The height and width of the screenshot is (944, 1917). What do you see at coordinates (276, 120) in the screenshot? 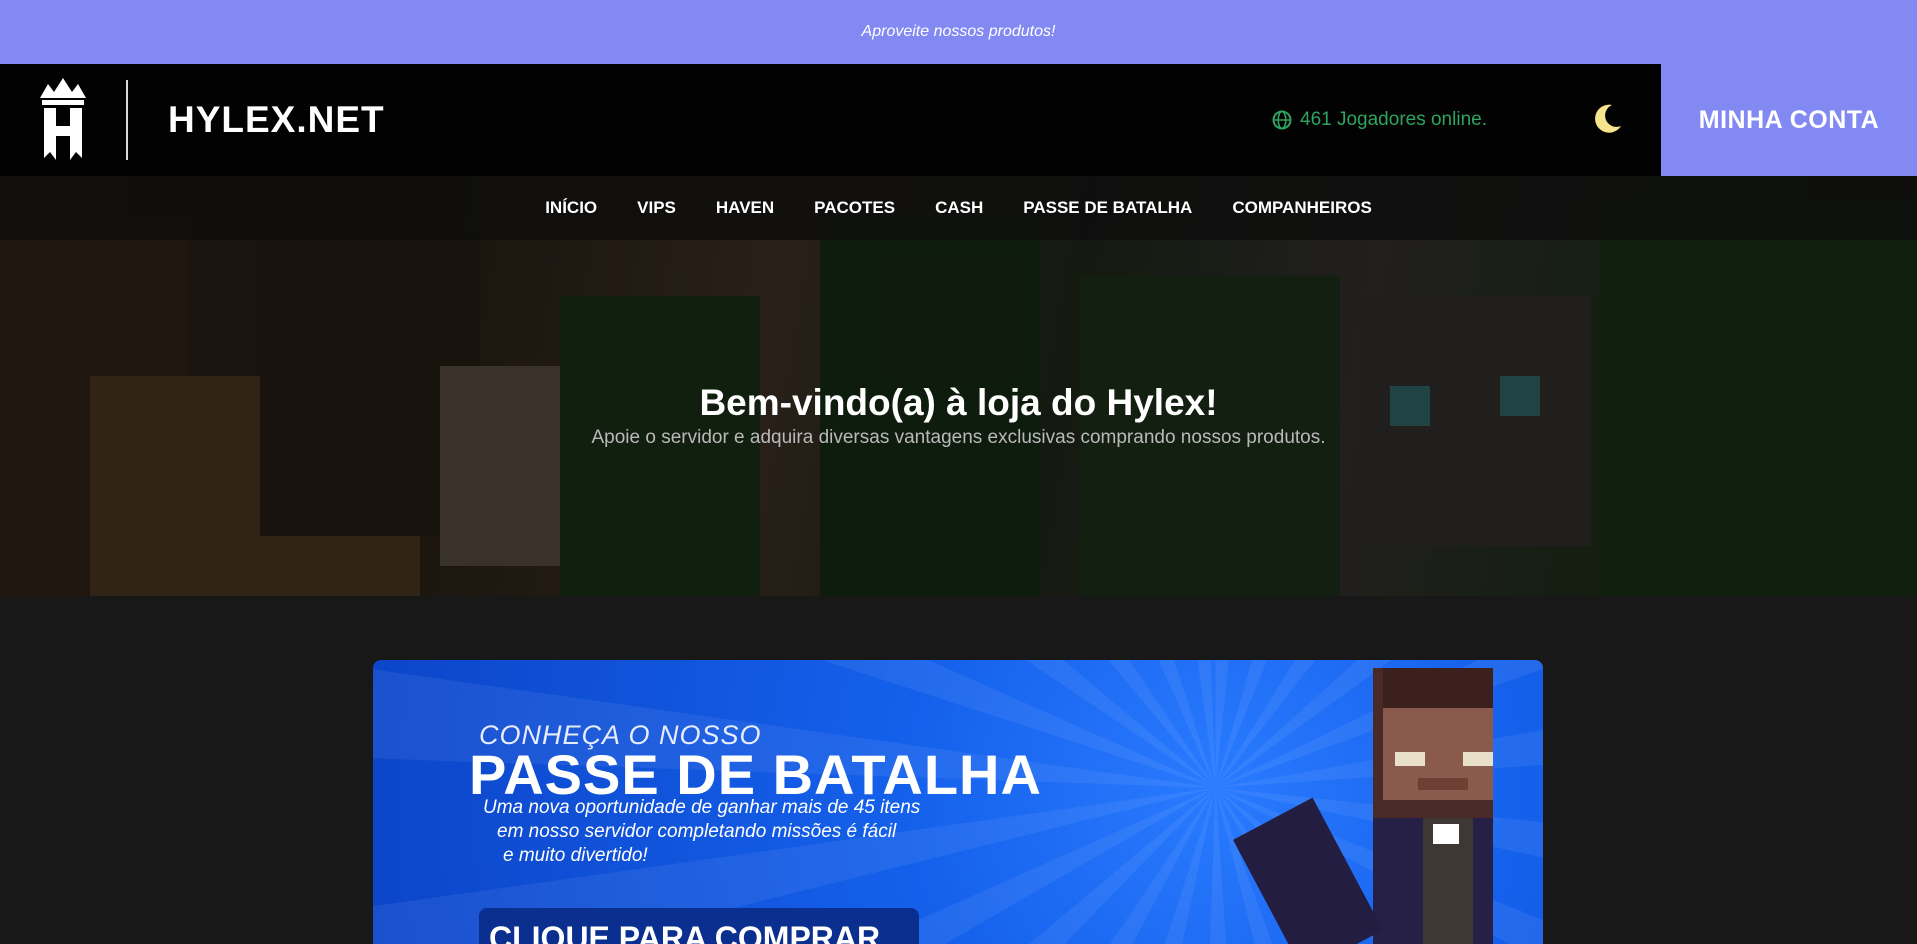
I see `site-brand: HYLEX.NET` at bounding box center [276, 120].